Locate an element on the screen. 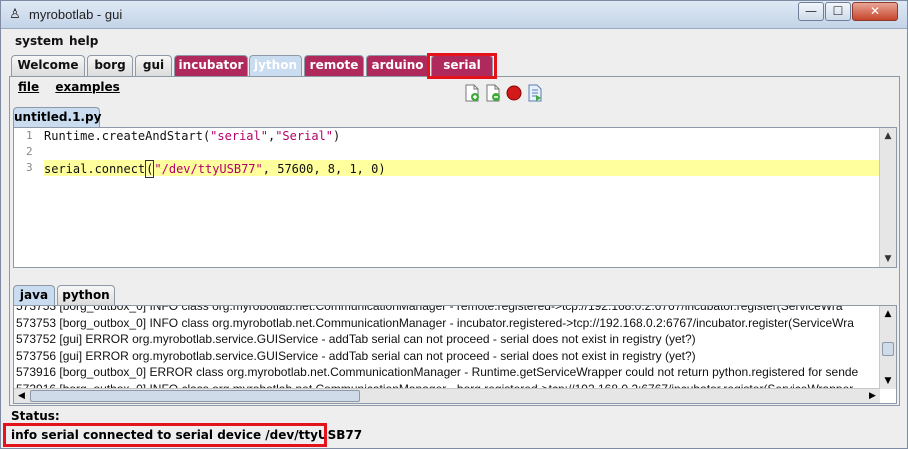 This screenshot has width=908, height=449. title-bar: ♙ myrobotlab - gui — ☐ ✕ is located at coordinates (454, 15).